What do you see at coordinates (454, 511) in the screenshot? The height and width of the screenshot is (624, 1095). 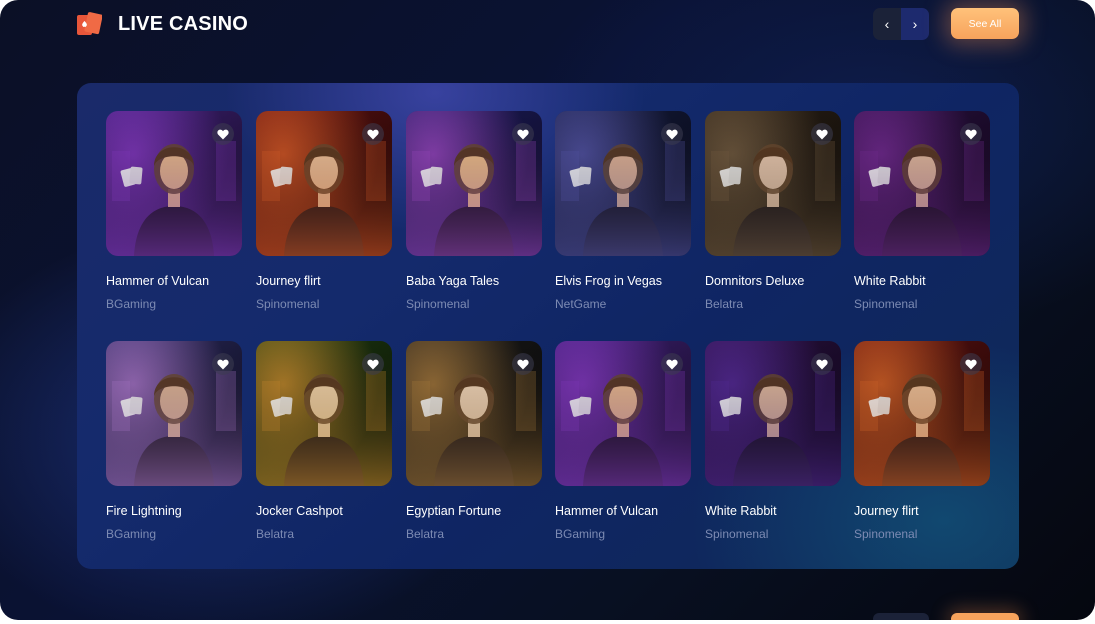 I see `game-title: Egyptian Fortune` at bounding box center [454, 511].